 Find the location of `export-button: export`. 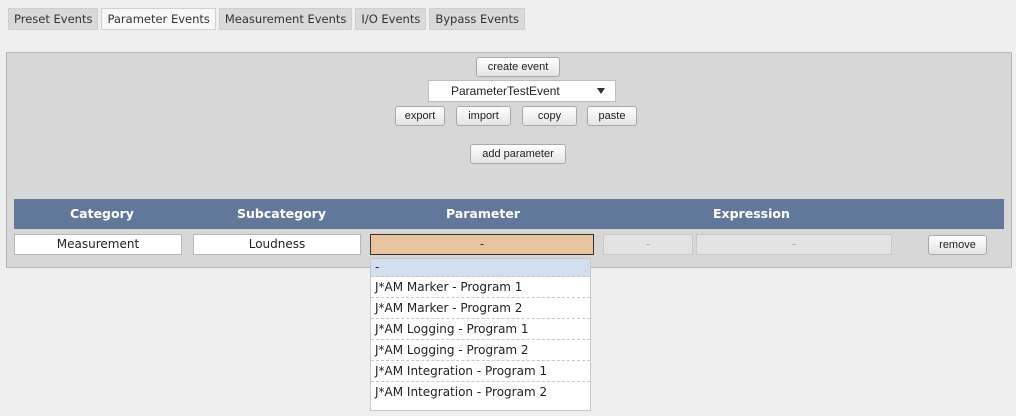

export-button: export is located at coordinates (420, 116).